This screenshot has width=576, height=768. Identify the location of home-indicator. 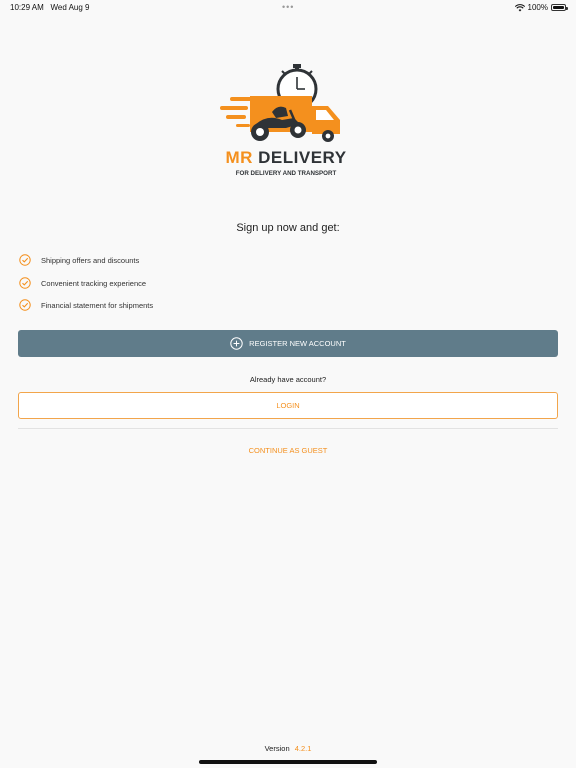
(288, 762).